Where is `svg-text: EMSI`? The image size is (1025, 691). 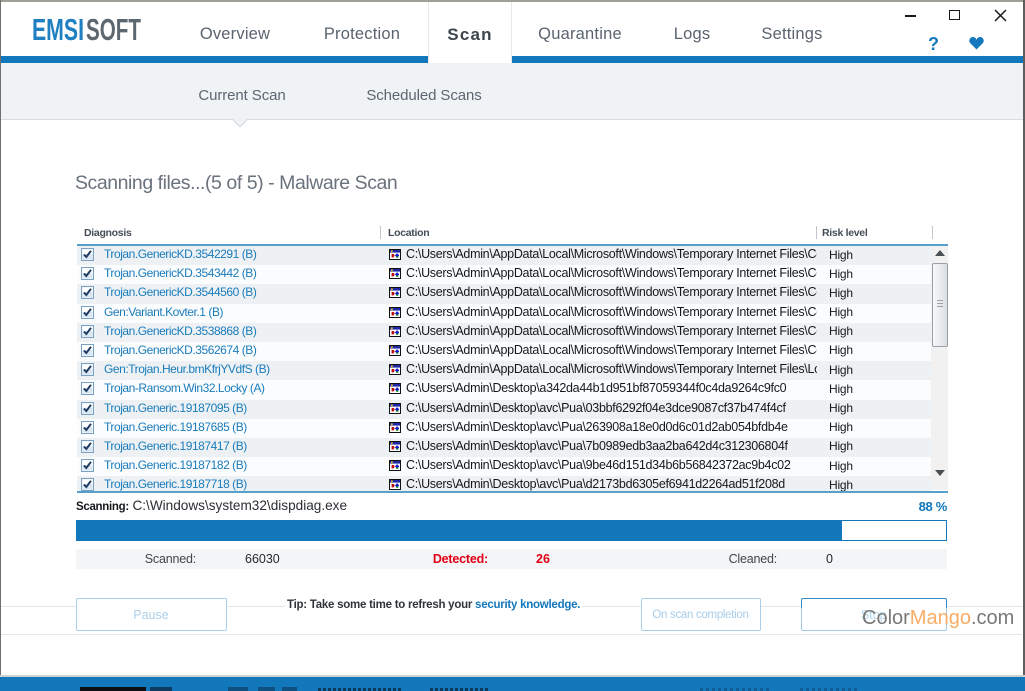
svg-text: EMSI is located at coordinates (58, 31).